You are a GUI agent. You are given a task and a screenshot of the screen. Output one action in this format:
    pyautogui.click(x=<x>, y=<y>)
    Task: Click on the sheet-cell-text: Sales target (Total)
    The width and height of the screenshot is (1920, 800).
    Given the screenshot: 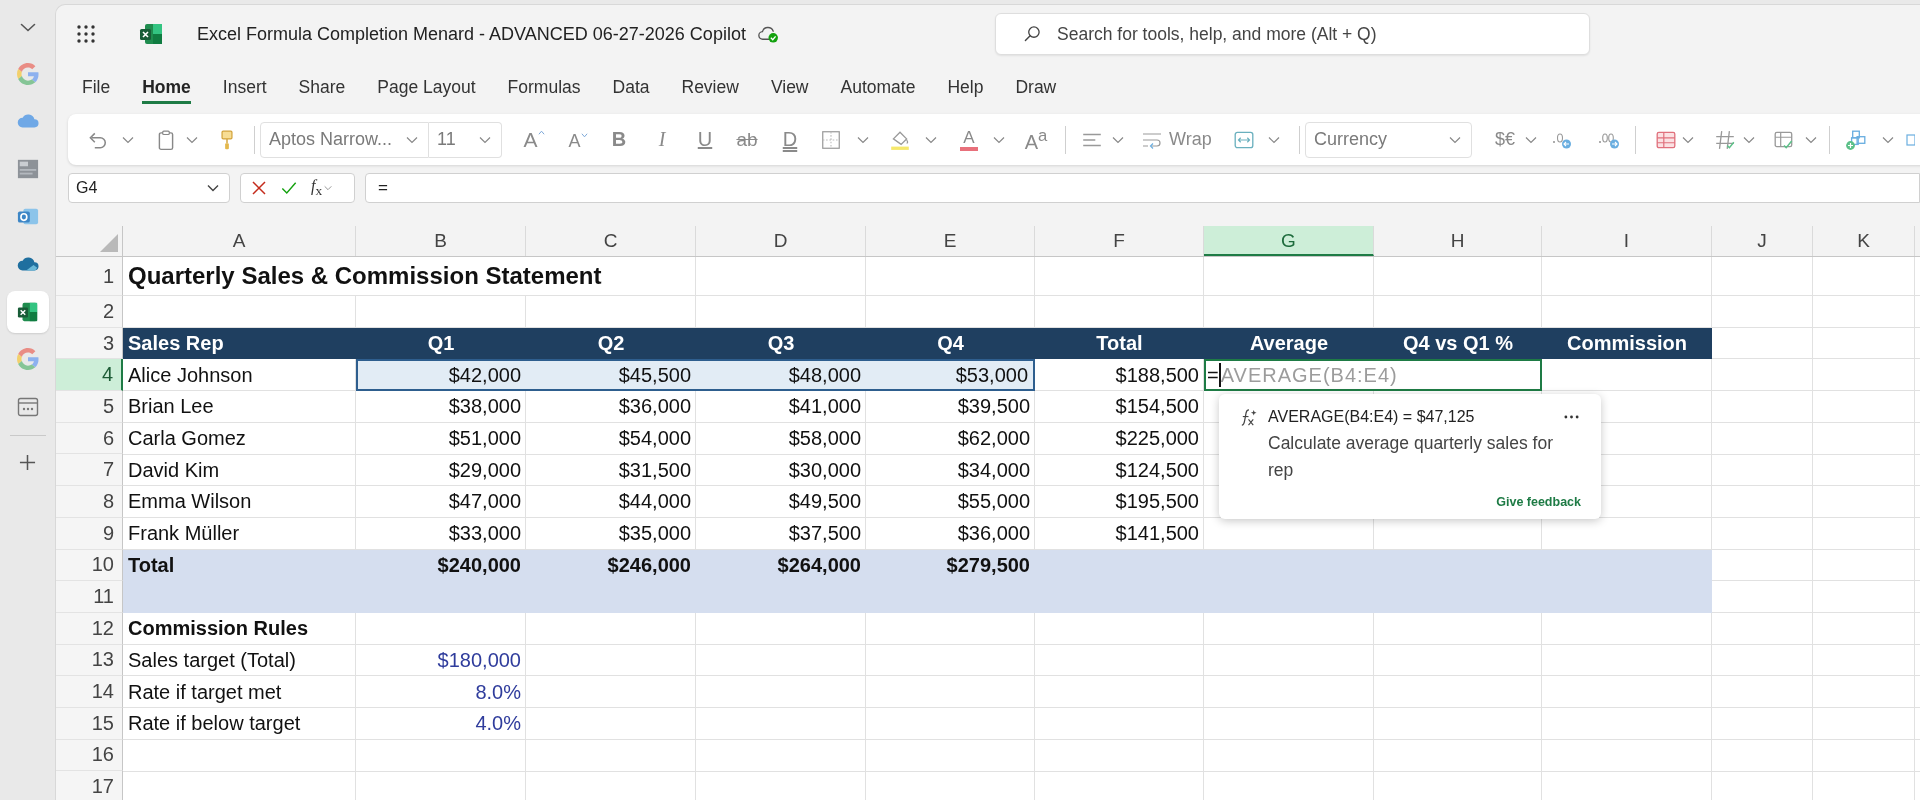 What is the action you would take?
    pyautogui.click(x=212, y=660)
    